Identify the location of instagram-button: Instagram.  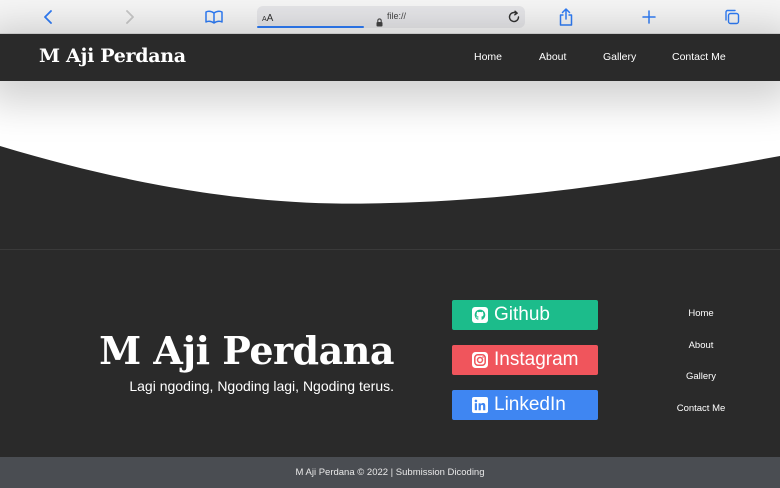
(525, 360).